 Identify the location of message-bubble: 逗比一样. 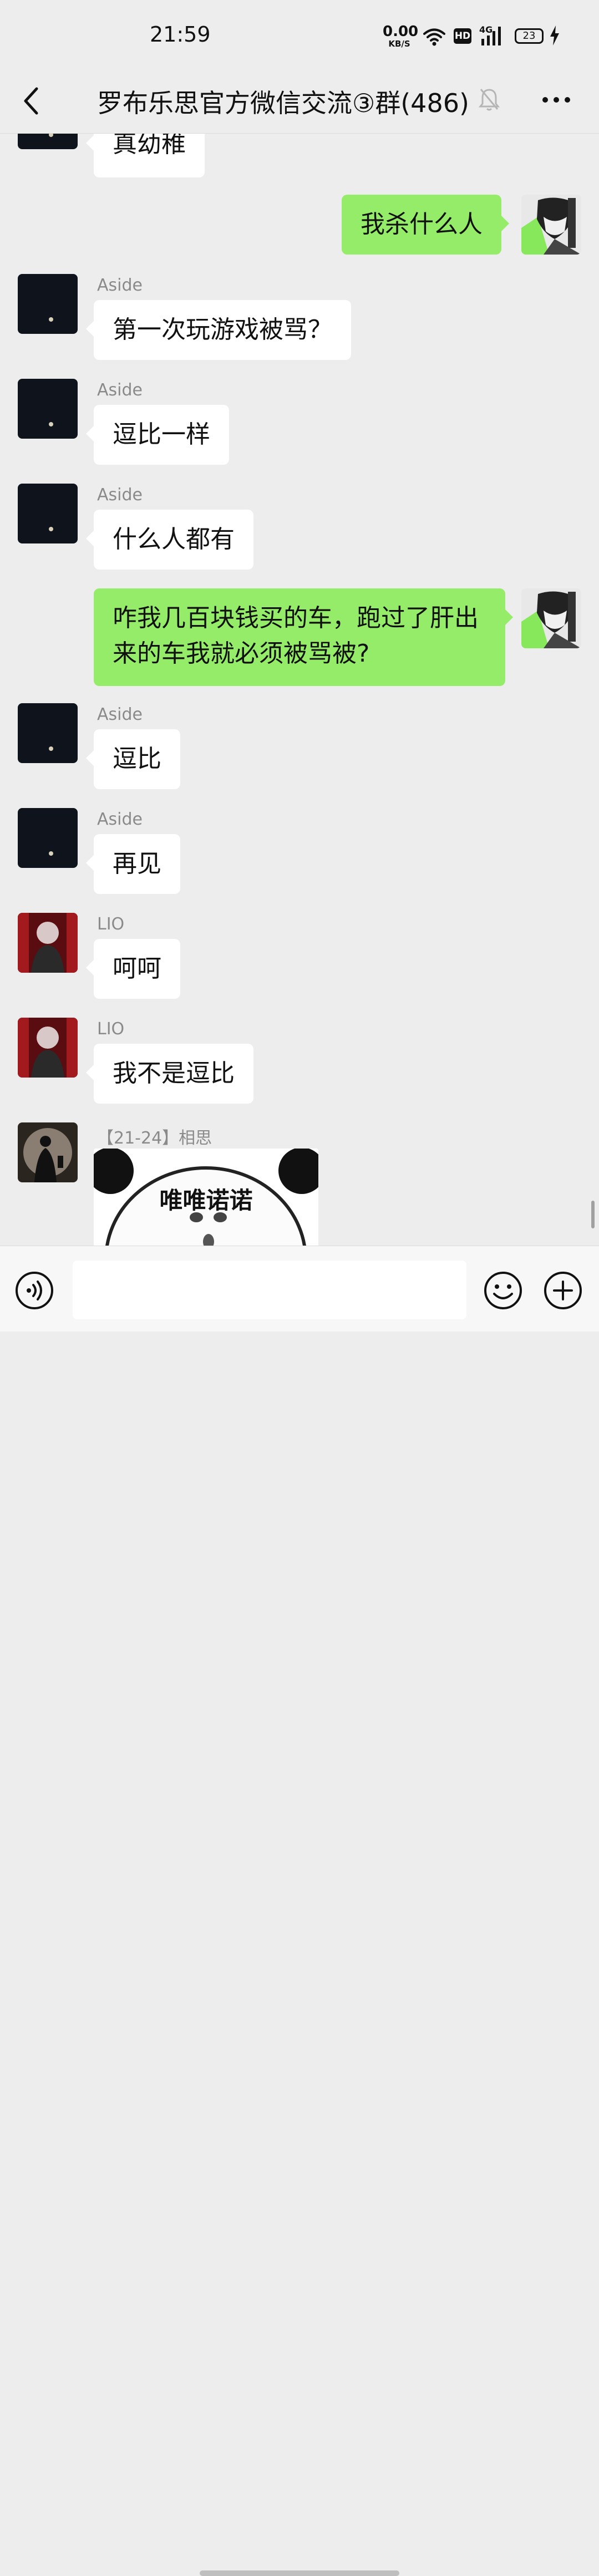
(157, 435).